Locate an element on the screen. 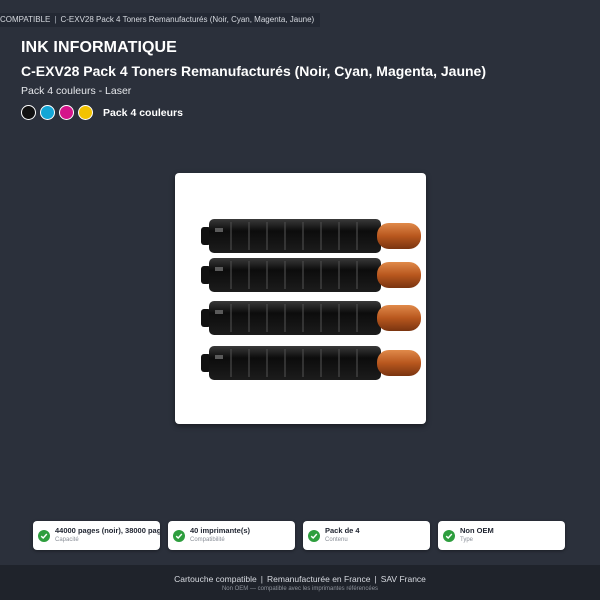 The image size is (600, 600). toner-cartridges-image is located at coordinates (311, 299).